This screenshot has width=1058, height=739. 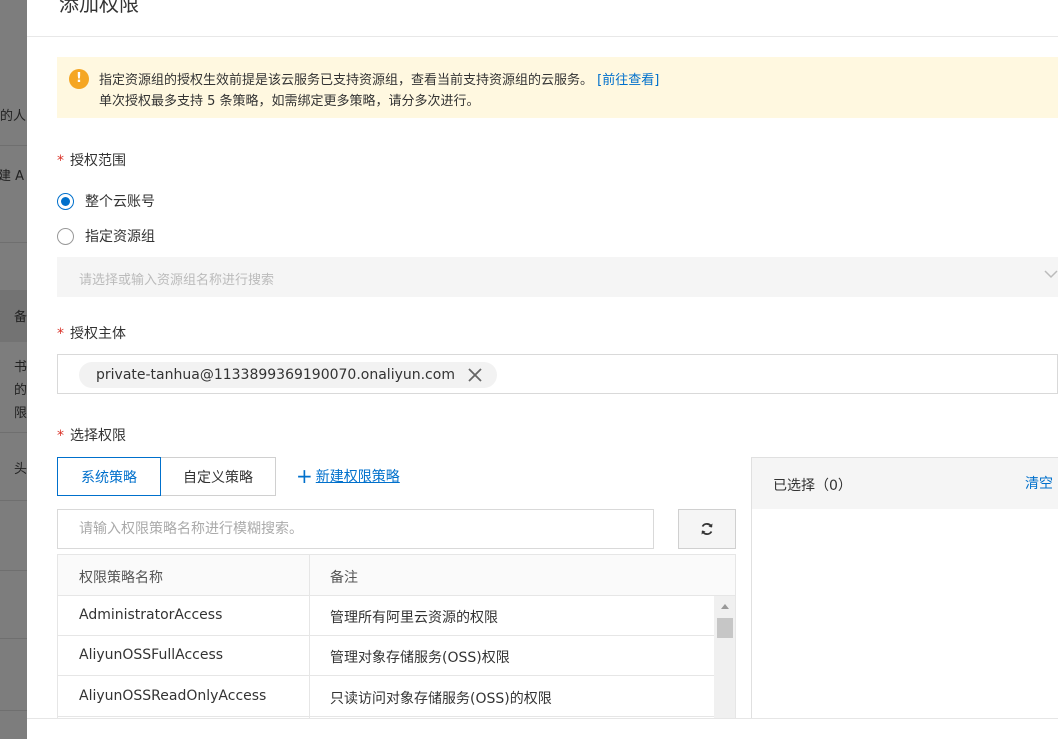 What do you see at coordinates (725, 628) in the screenshot?
I see `scroll-thumb` at bounding box center [725, 628].